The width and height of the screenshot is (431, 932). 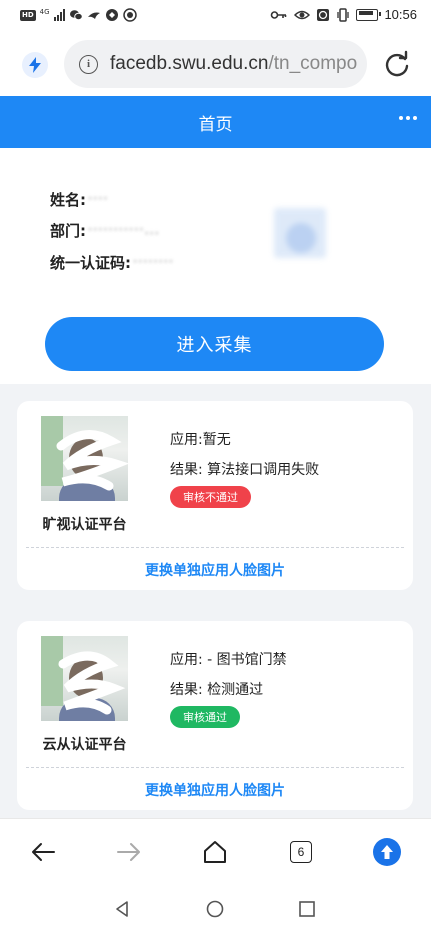 What do you see at coordinates (68, 231) in the screenshot?
I see `department-label: 部门:` at bounding box center [68, 231].